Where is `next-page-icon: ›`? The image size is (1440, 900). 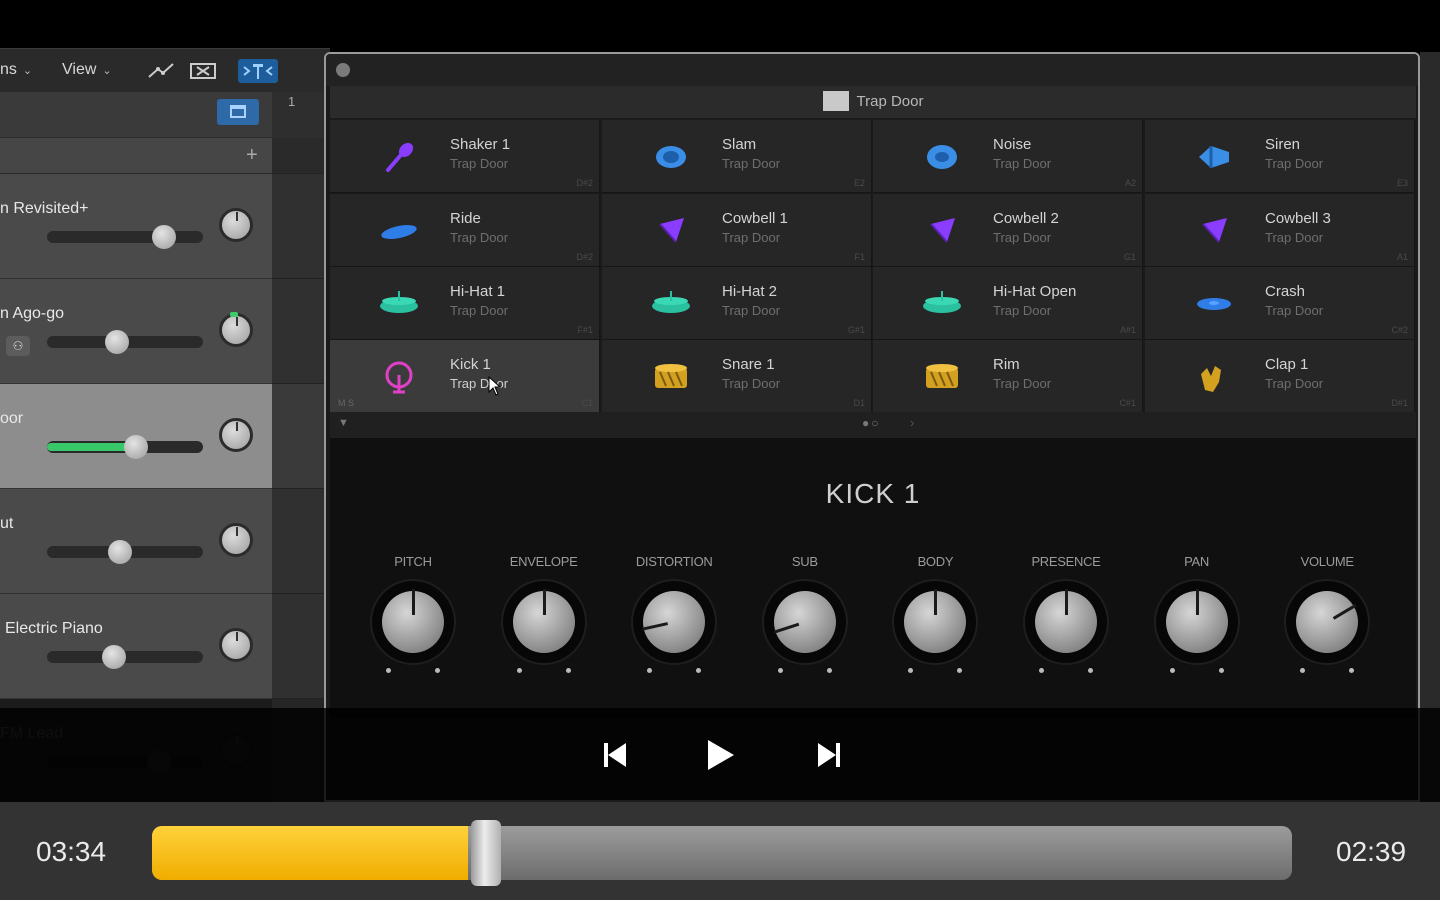 next-page-icon: › is located at coordinates (912, 422).